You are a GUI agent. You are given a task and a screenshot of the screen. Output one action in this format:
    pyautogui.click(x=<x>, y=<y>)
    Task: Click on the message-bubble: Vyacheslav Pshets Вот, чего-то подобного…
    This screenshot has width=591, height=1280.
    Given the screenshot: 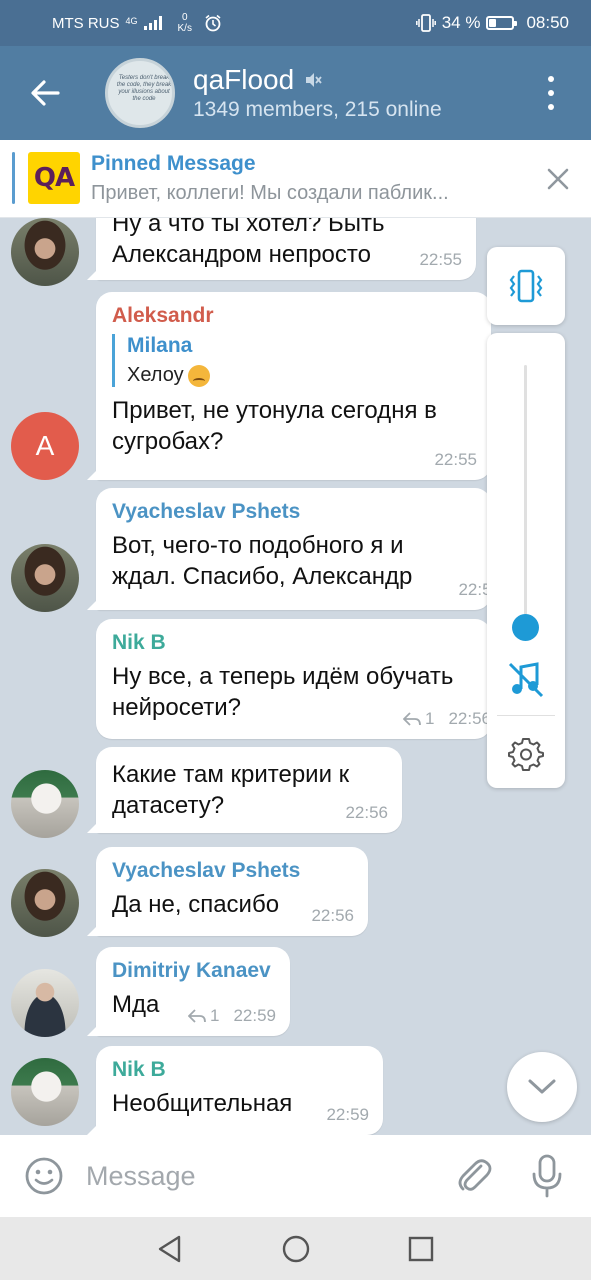 What is the action you would take?
    pyautogui.click(x=298, y=549)
    